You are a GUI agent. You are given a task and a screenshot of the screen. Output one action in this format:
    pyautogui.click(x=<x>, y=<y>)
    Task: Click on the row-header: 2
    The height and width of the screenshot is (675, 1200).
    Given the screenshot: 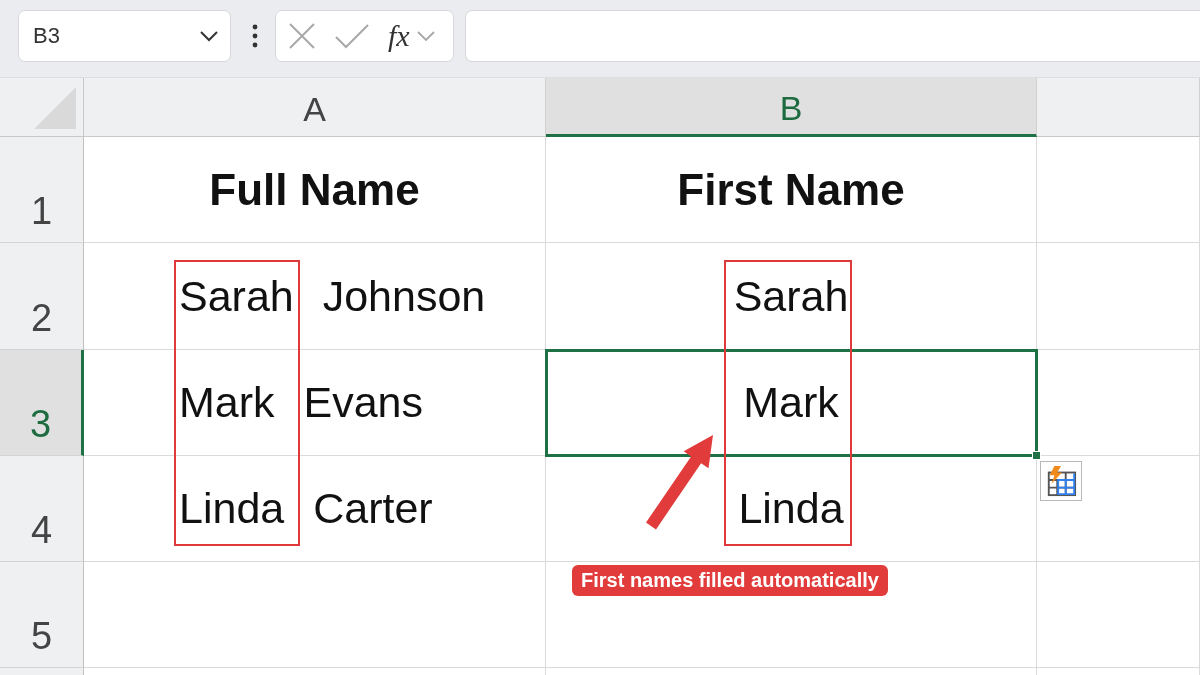 What is the action you would take?
    pyautogui.click(x=42, y=296)
    